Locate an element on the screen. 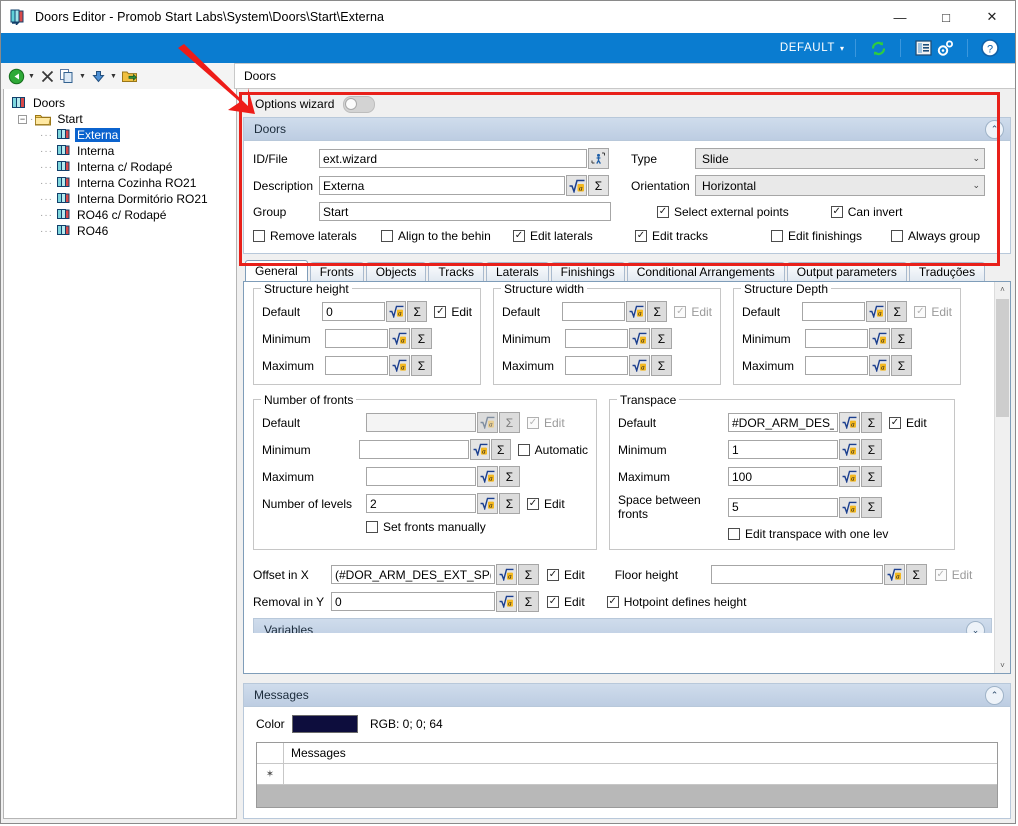 Image resolution: width=1018 pixels, height=826 pixels. edit-tracks-checkbox: ✓ Edit tracks is located at coordinates (703, 236).